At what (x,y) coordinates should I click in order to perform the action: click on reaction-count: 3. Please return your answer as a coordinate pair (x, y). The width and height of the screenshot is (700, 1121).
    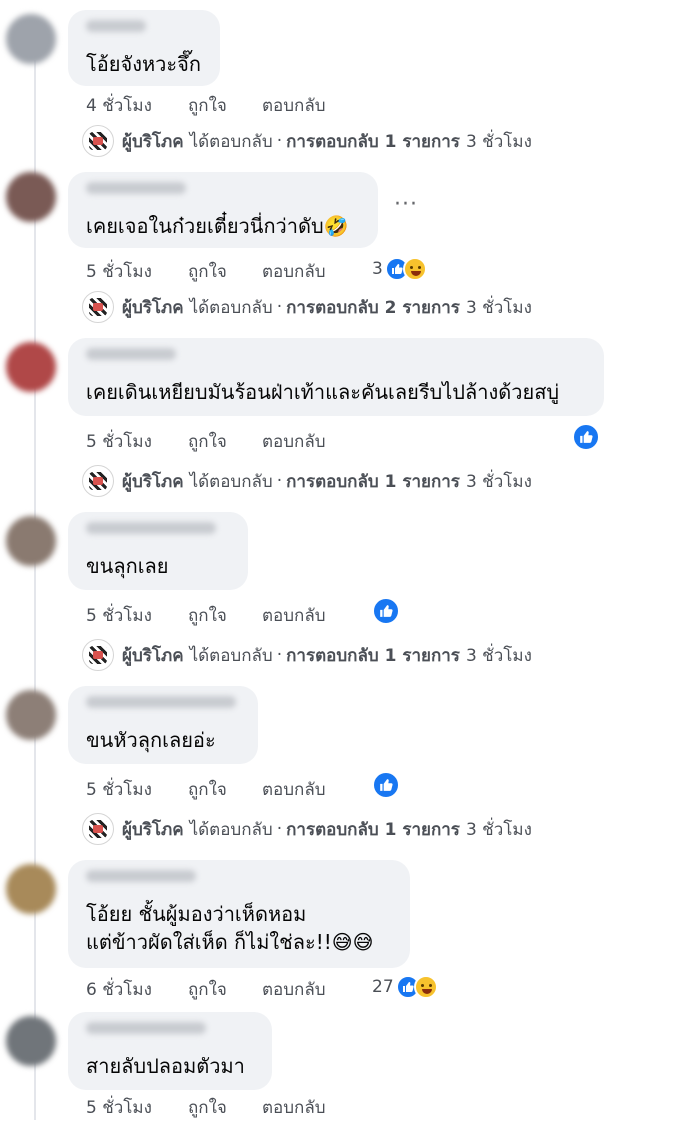
    Looking at the image, I should click on (377, 269).